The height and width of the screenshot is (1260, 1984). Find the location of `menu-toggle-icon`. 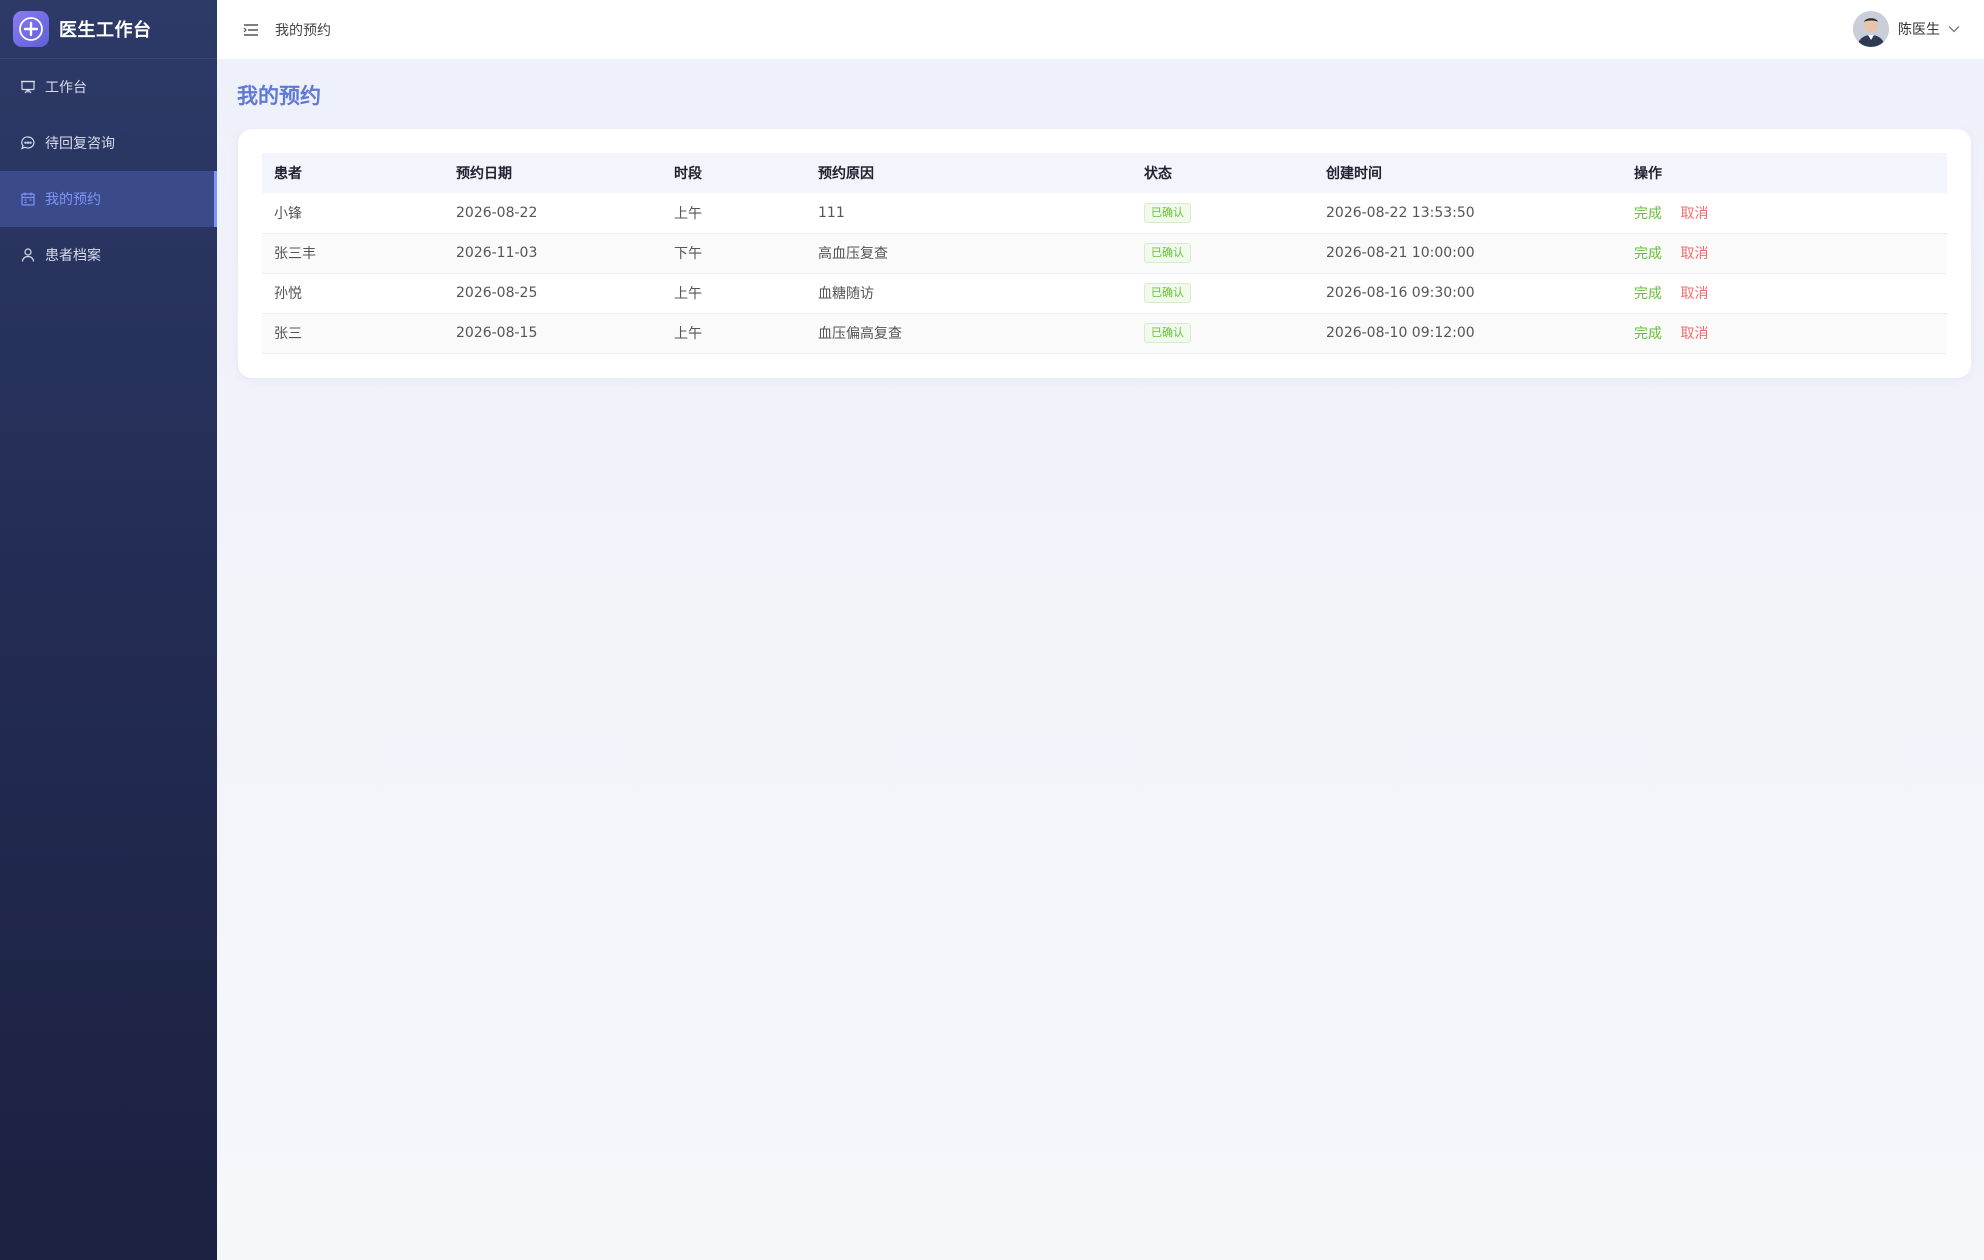

menu-toggle-icon is located at coordinates (251, 30).